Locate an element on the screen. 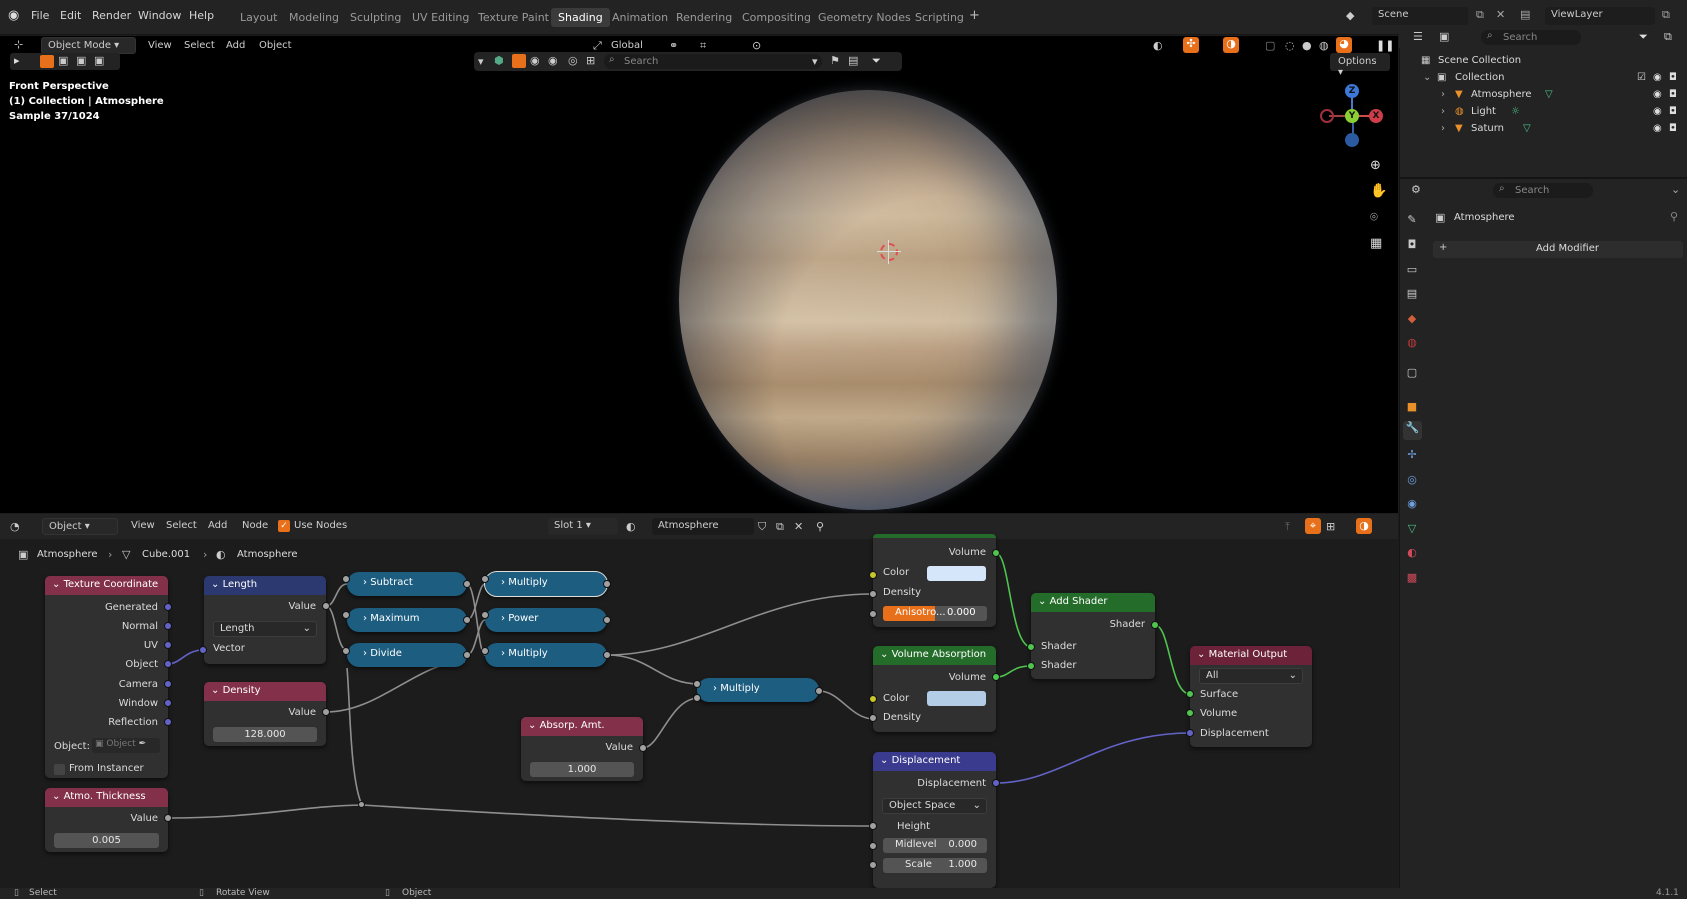 The width and height of the screenshot is (1687, 899). socket-length-value is located at coordinates (326, 606).